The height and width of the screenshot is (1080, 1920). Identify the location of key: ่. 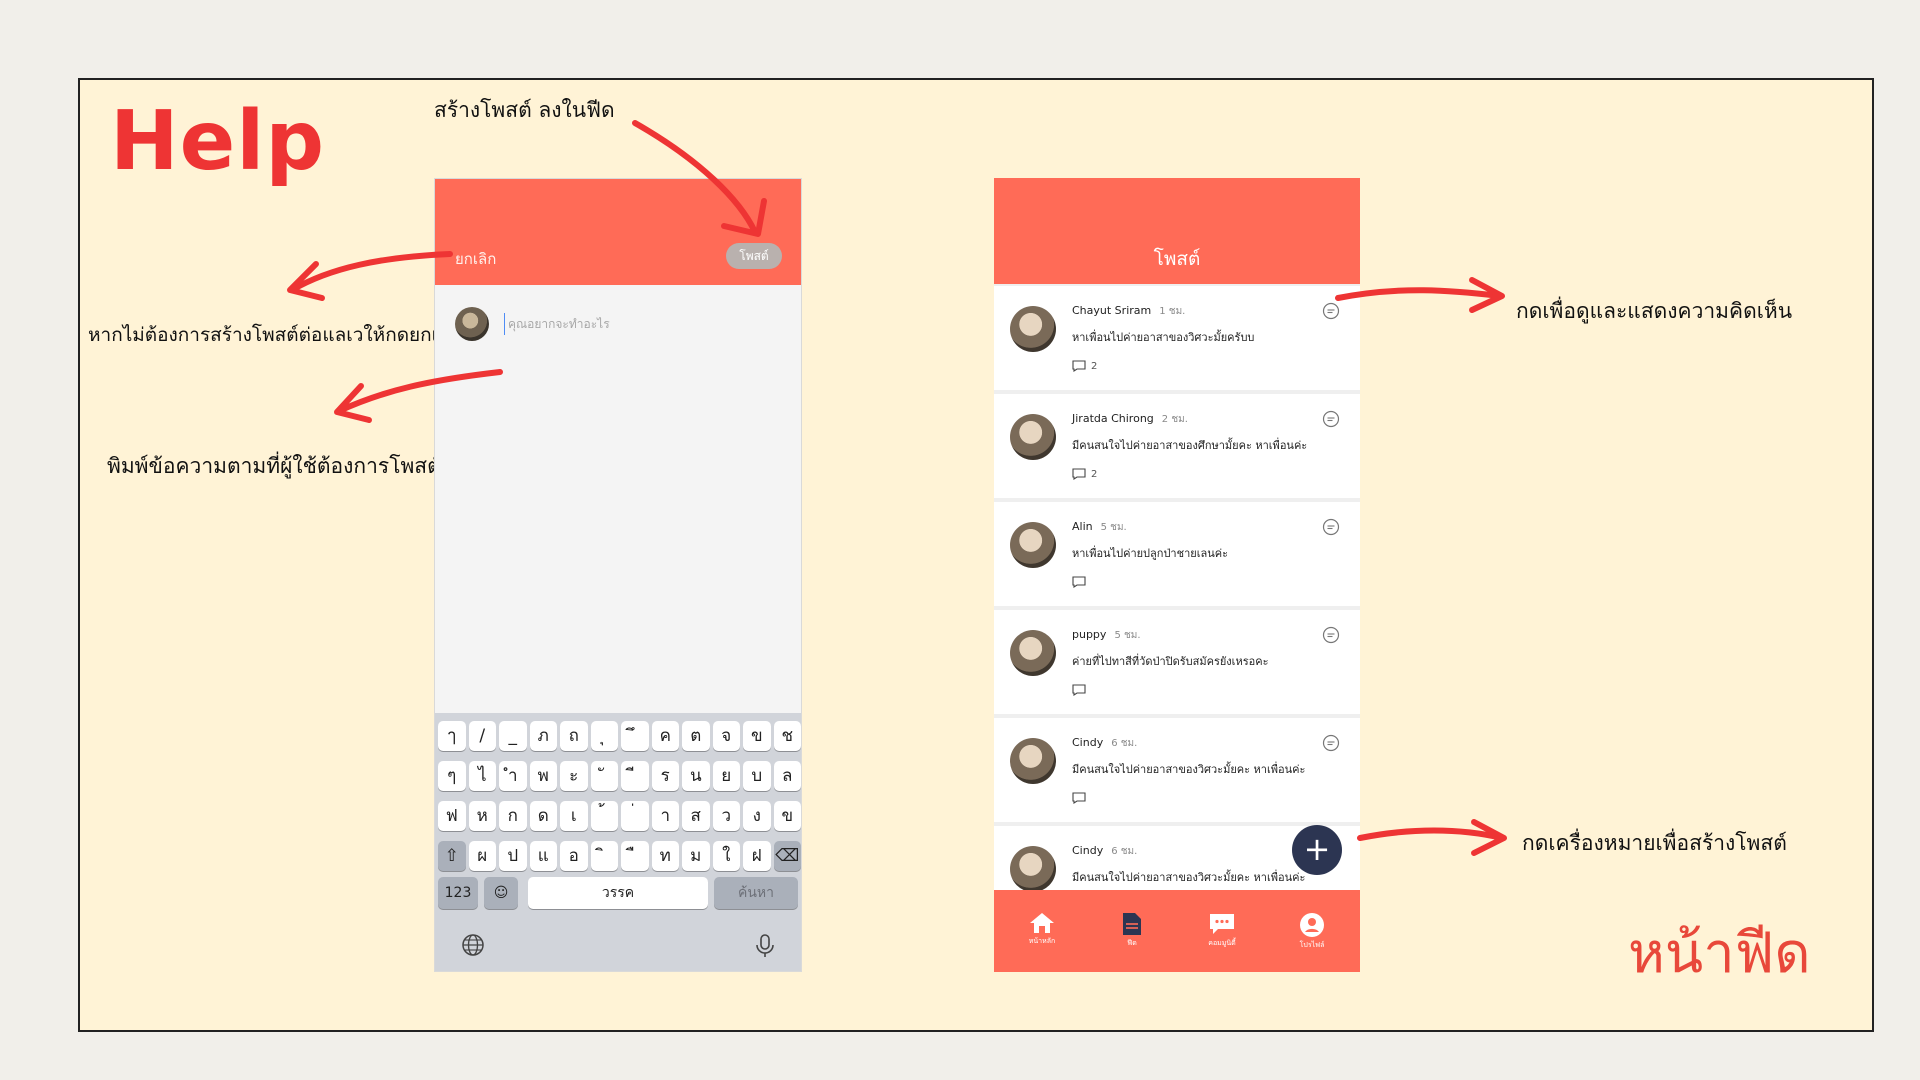
(635, 816).